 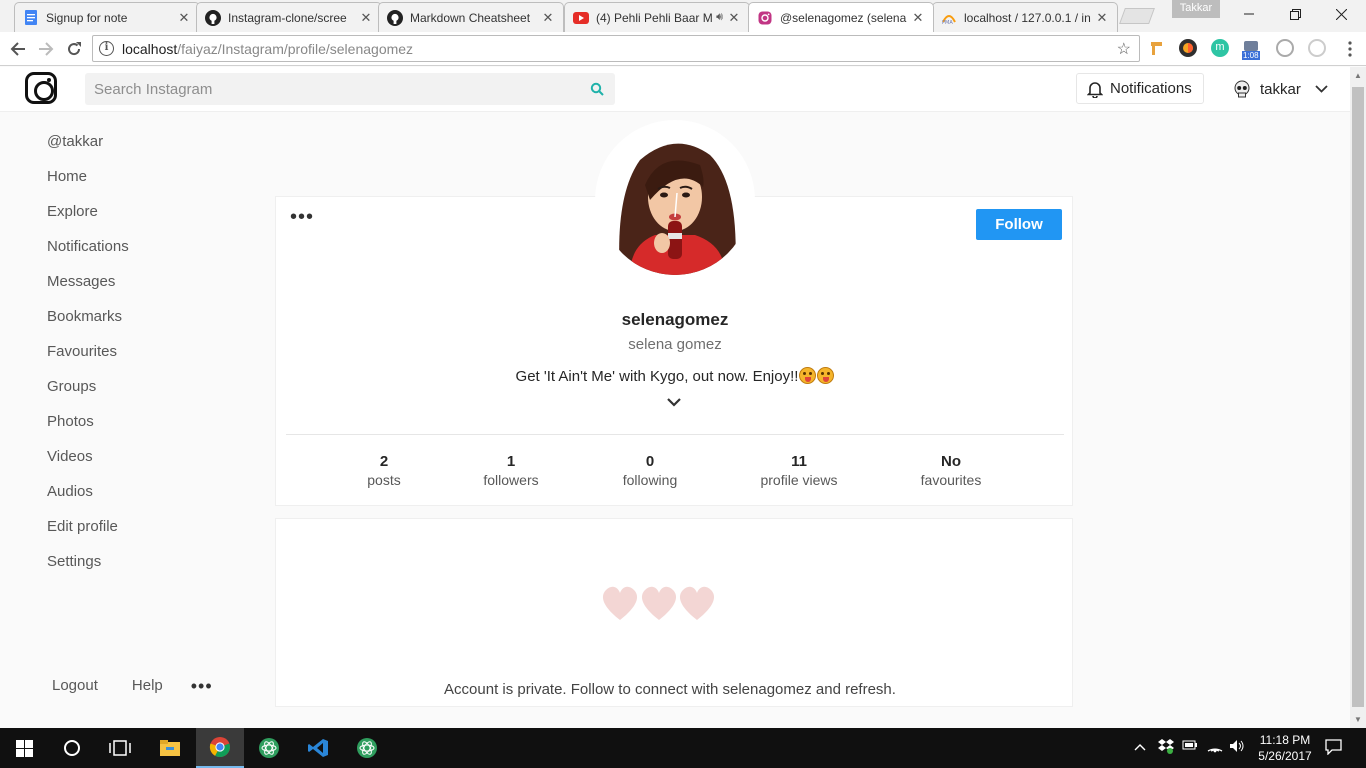 What do you see at coordinates (88, 325) in the screenshot?
I see `sidebar-item-bookmarks: Bookmarks` at bounding box center [88, 325].